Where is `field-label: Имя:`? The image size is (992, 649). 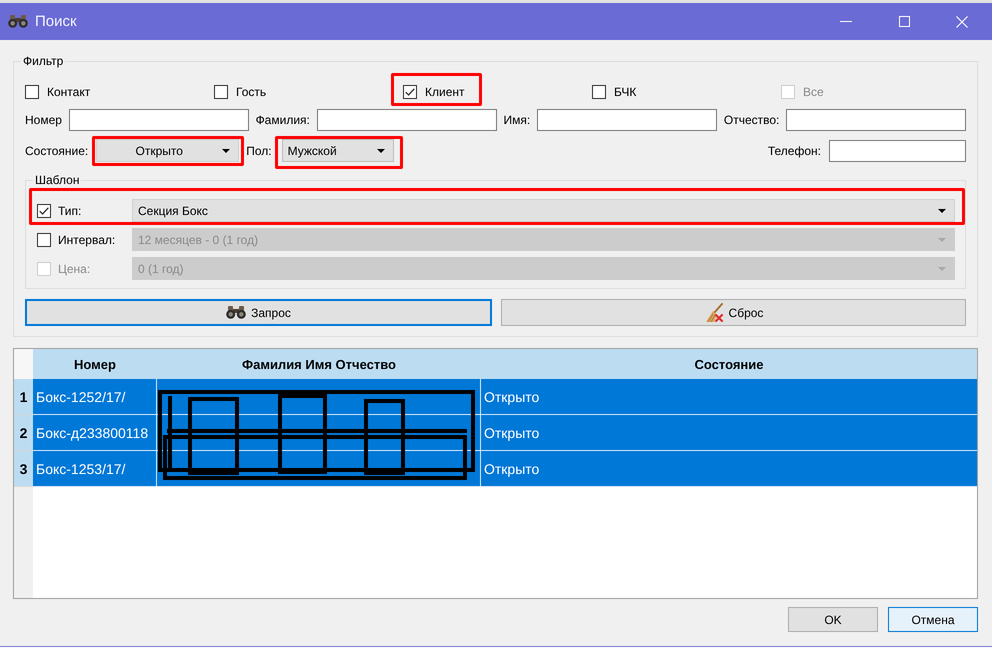 field-label: Имя: is located at coordinates (517, 120).